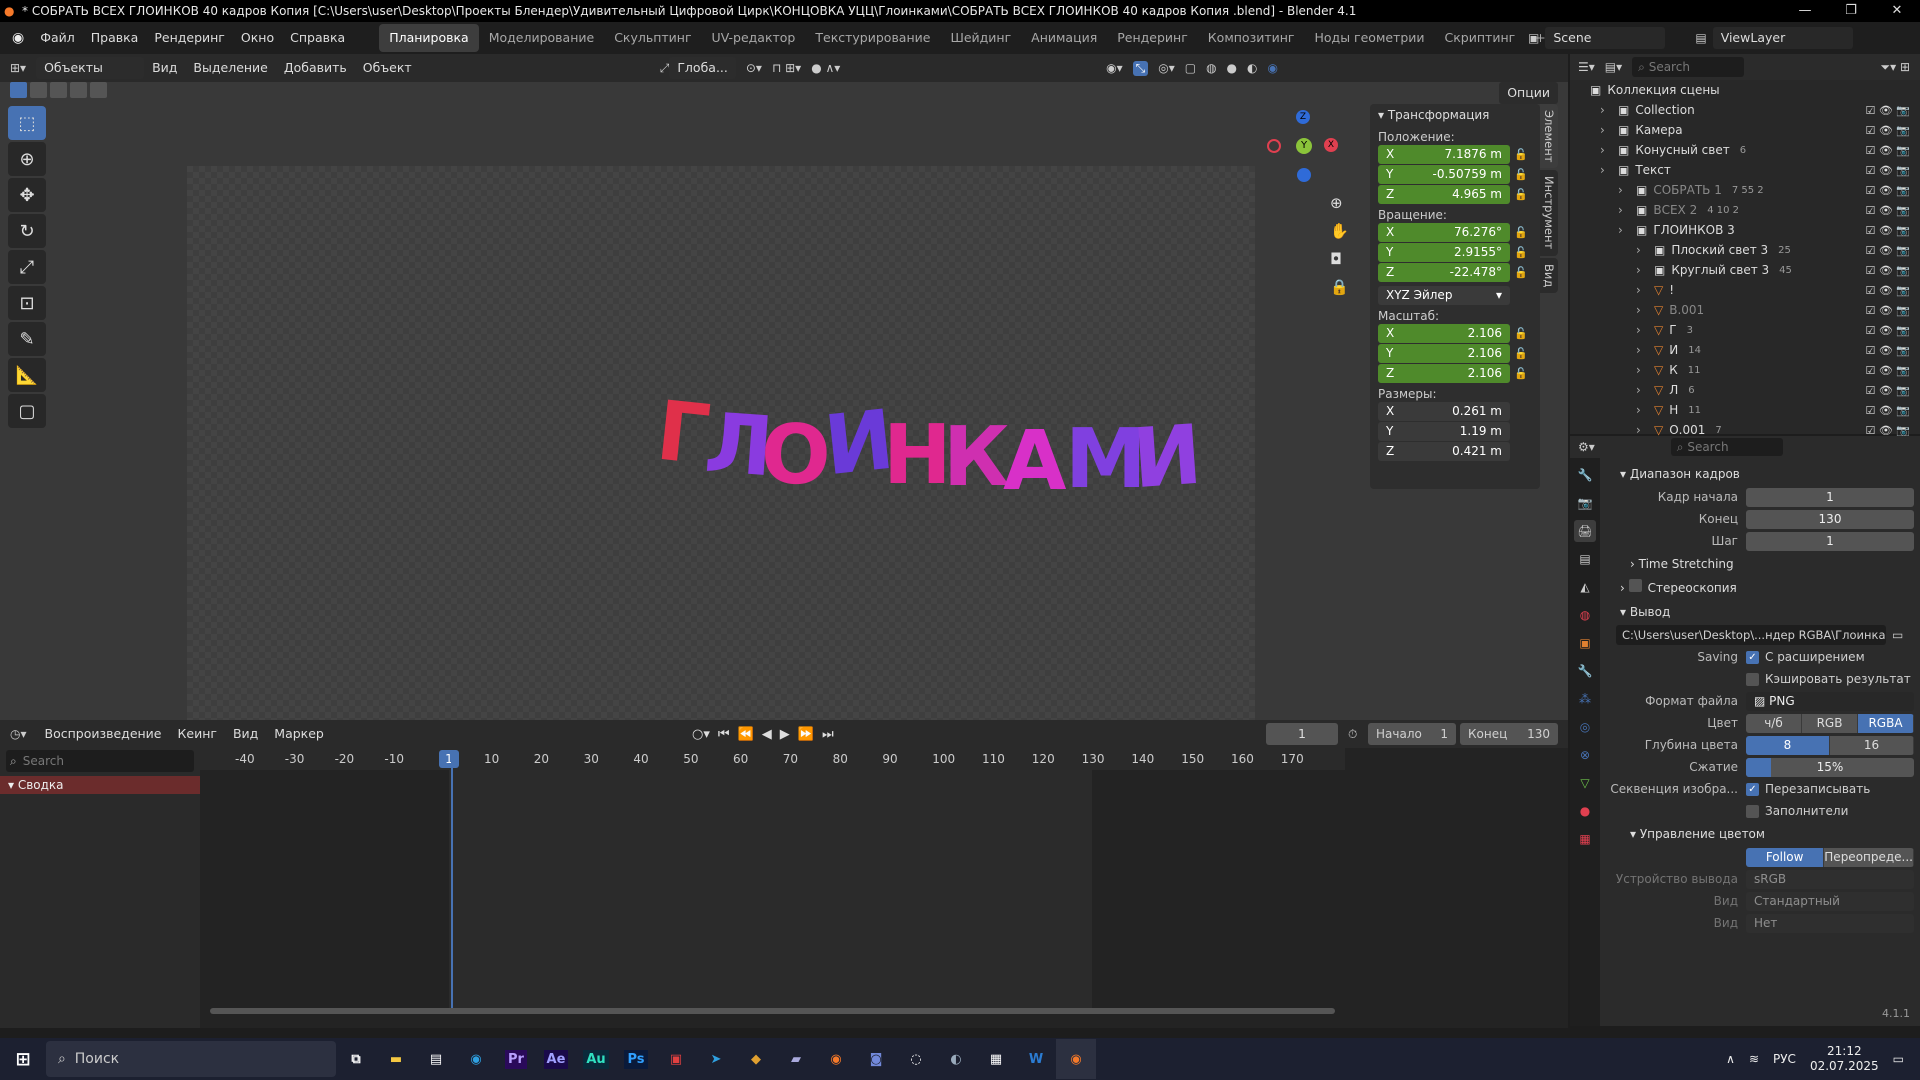 This screenshot has width=1920, height=1080. What do you see at coordinates (767, 734) in the screenshot?
I see `play-reverse-icon: ◀` at bounding box center [767, 734].